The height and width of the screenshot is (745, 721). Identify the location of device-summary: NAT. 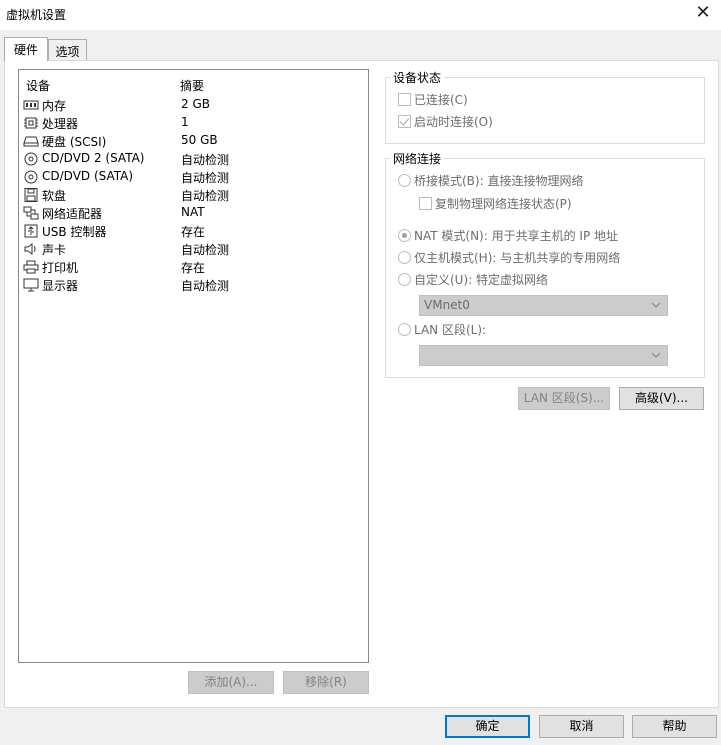
(193, 212).